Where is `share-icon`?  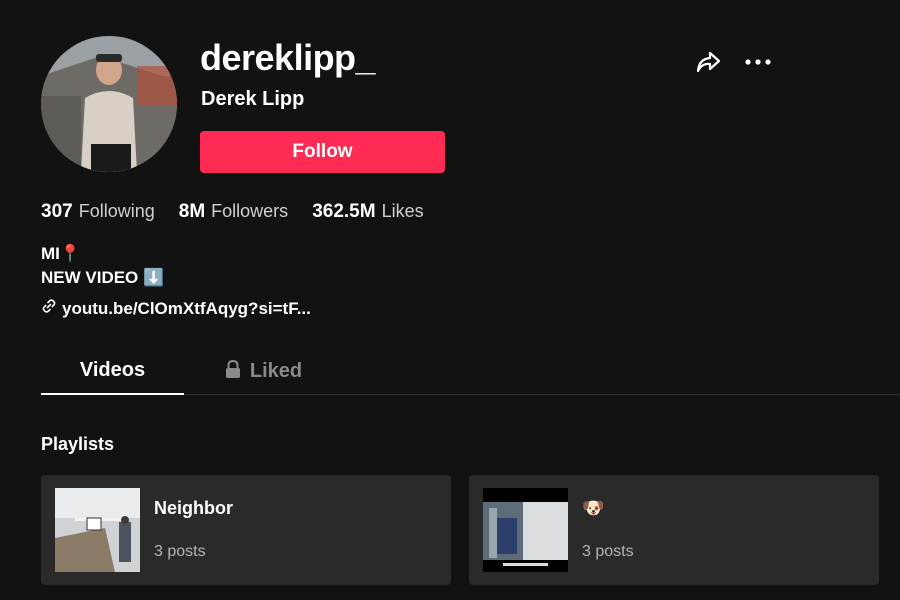 share-icon is located at coordinates (708, 62).